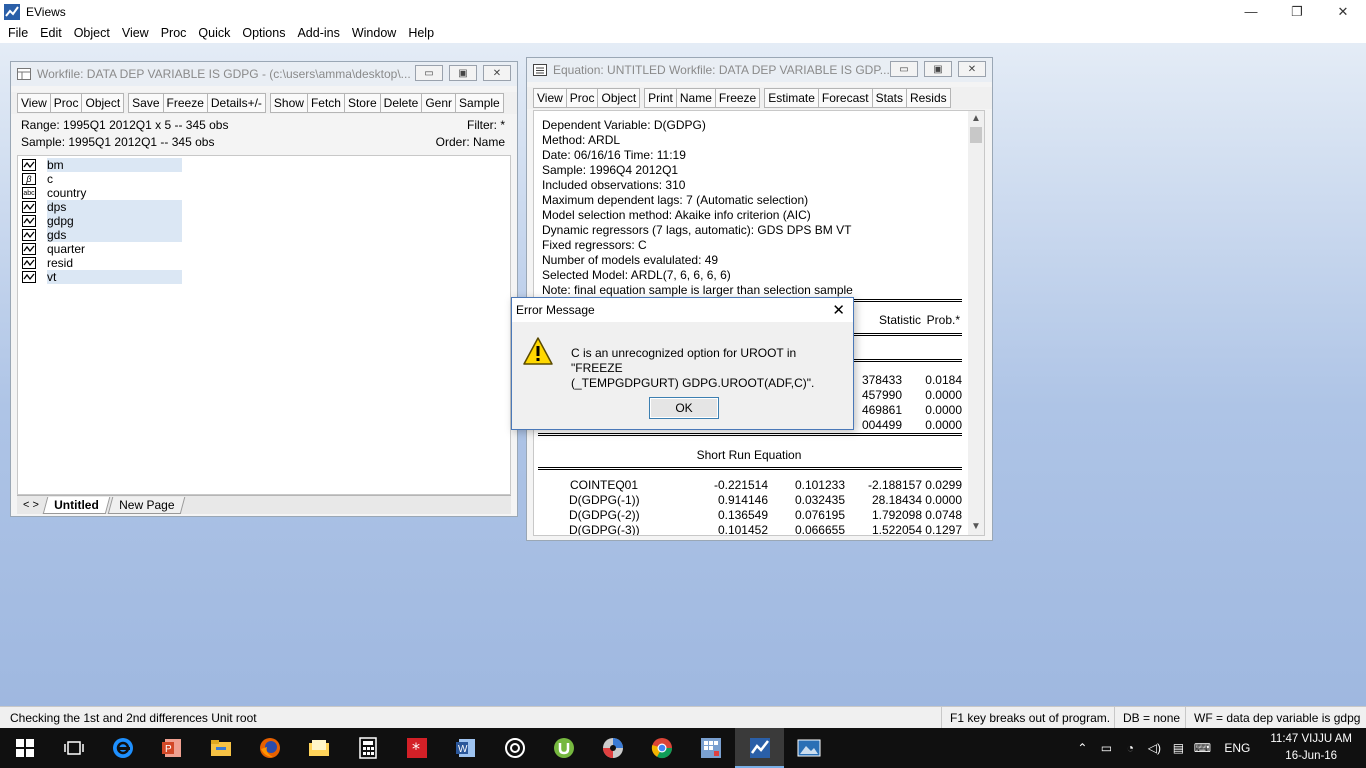  What do you see at coordinates (73, 748) in the screenshot?
I see `task-view-icon` at bounding box center [73, 748].